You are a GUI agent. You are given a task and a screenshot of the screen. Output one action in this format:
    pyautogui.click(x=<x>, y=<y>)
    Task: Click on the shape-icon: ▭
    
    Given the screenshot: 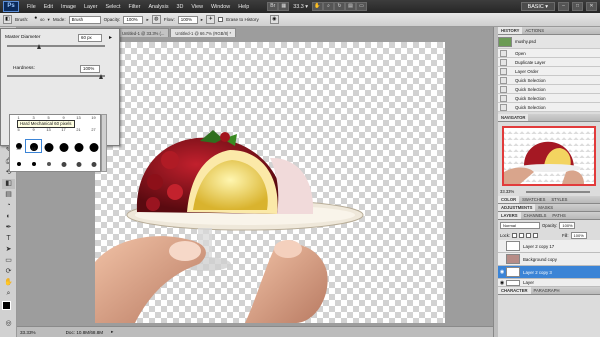 What is the action you would take?
    pyautogui.click(x=8, y=261)
    